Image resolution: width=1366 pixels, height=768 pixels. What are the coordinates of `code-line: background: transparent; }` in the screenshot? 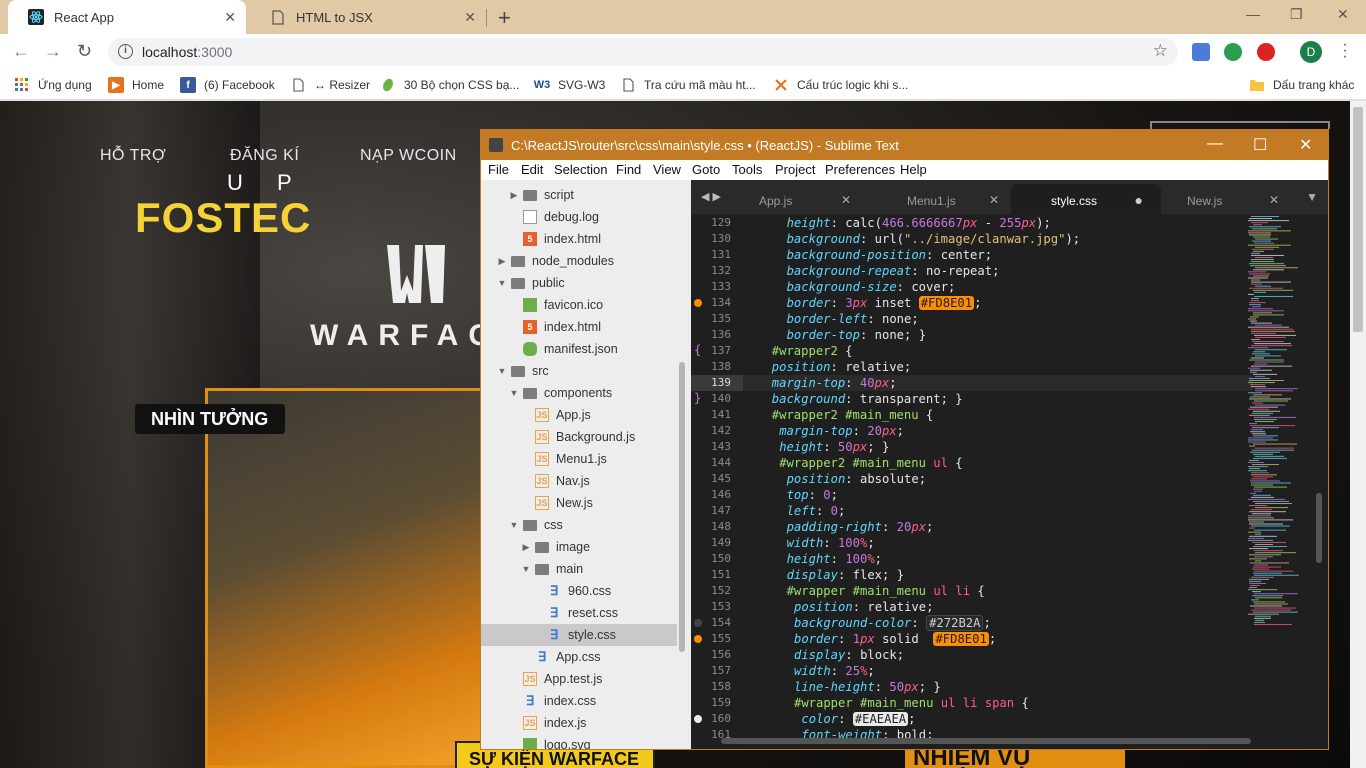 It's located at (853, 399).